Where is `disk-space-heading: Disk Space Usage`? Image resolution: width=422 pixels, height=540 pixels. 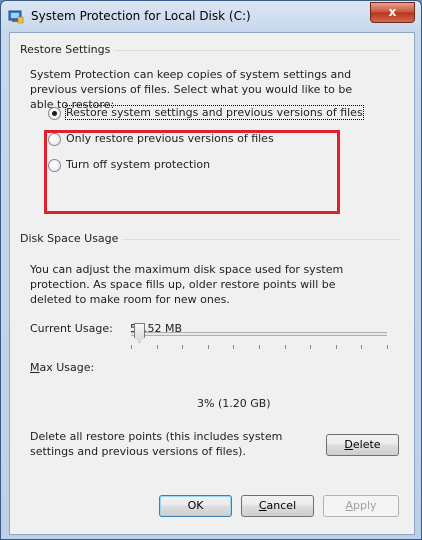
disk-space-heading: Disk Space Usage is located at coordinates (71, 238).